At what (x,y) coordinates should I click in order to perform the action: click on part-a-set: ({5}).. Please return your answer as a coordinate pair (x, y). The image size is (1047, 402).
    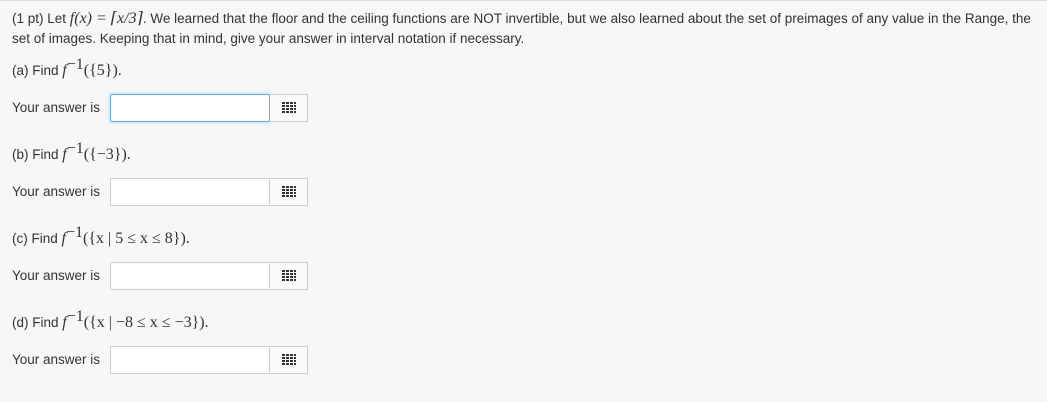
    Looking at the image, I should click on (102, 70).